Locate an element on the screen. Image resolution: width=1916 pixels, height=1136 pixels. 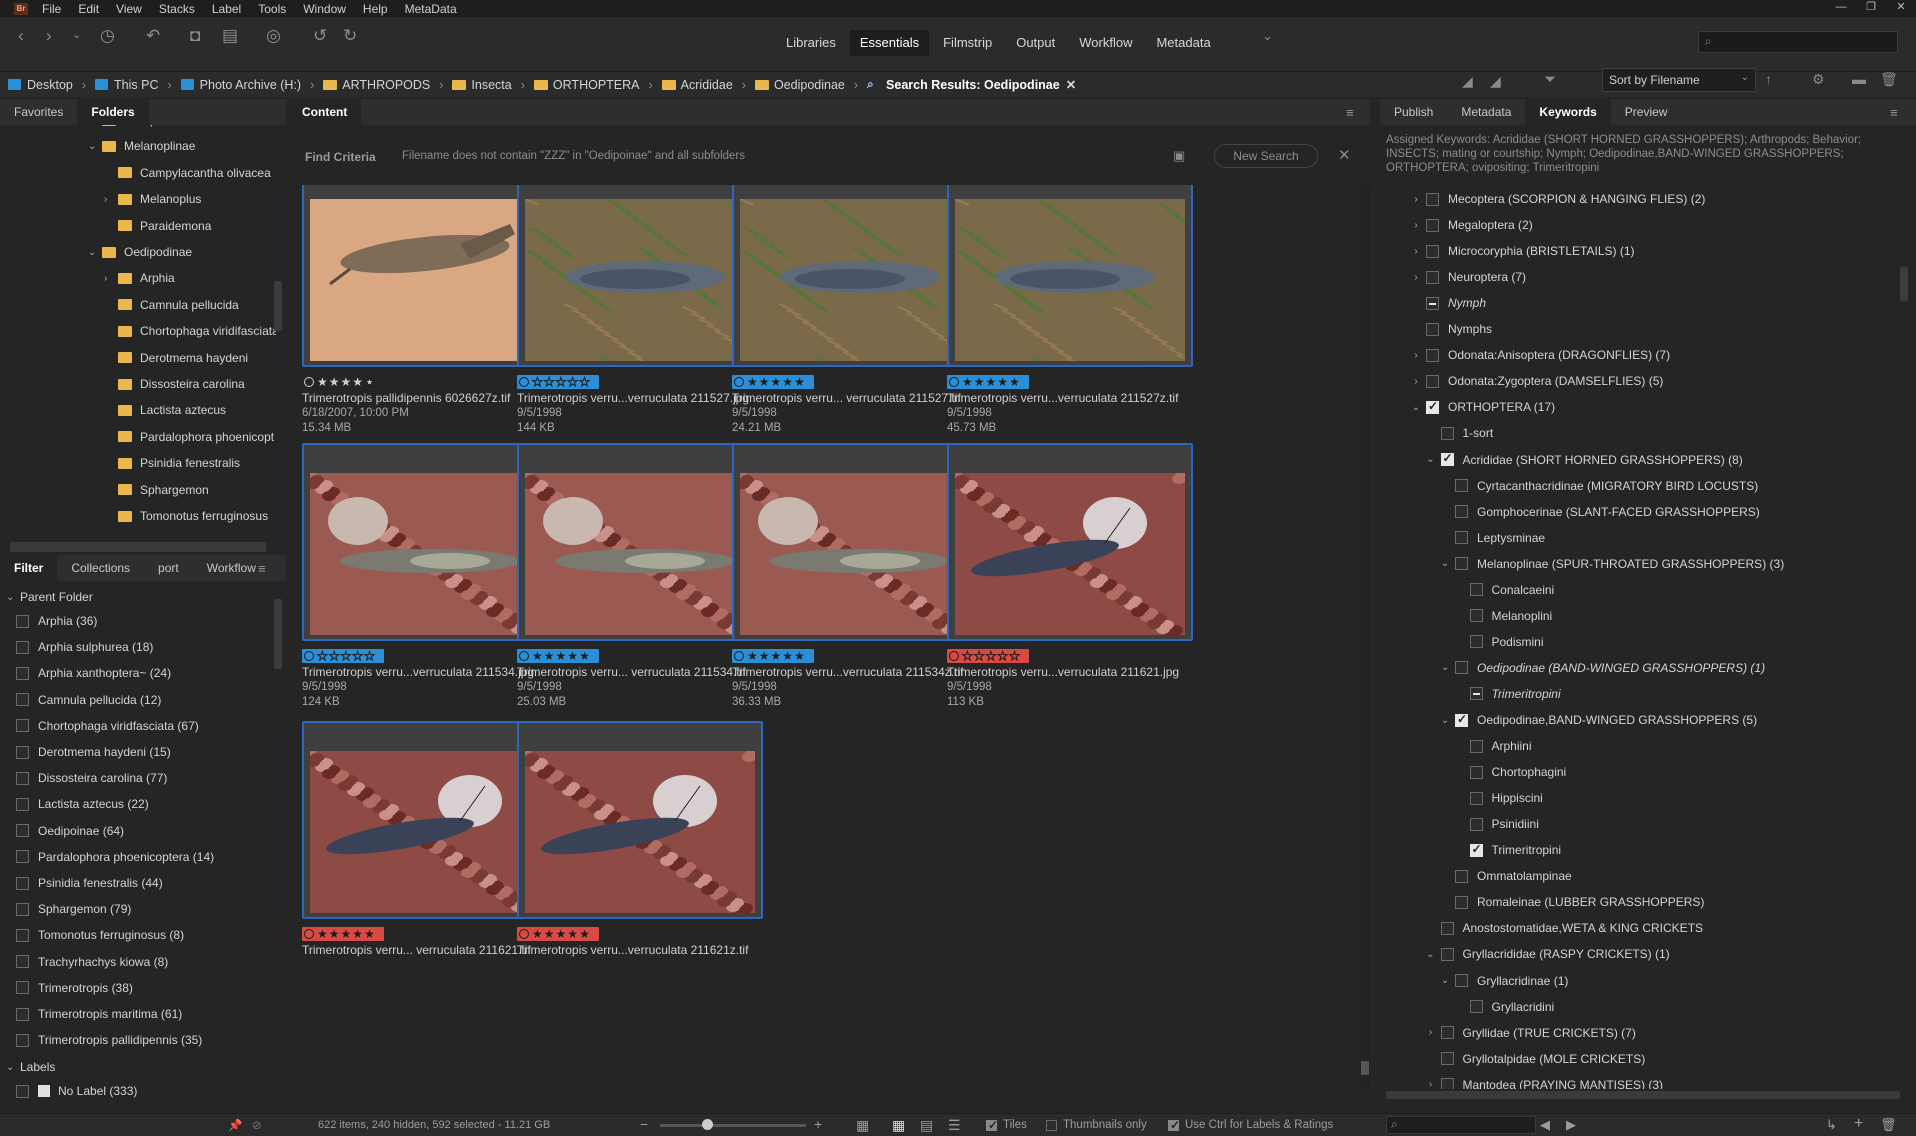
quality-options-icon: ◢ is located at coordinates (1495, 81).